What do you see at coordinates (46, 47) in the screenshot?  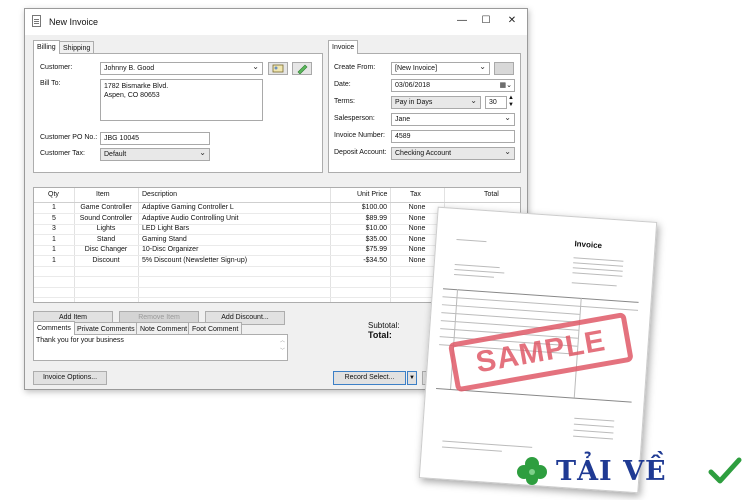 I see `tab-billing: Billing` at bounding box center [46, 47].